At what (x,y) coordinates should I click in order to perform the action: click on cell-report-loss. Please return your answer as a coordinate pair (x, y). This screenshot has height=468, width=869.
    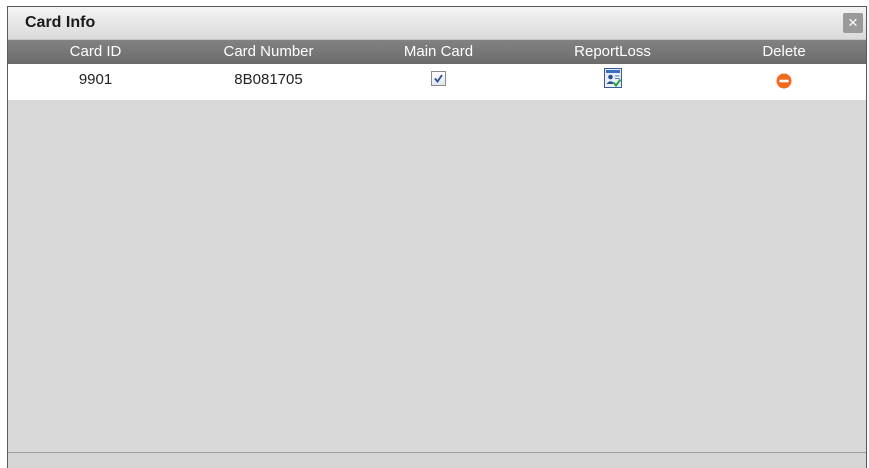
    Looking at the image, I should click on (612, 82).